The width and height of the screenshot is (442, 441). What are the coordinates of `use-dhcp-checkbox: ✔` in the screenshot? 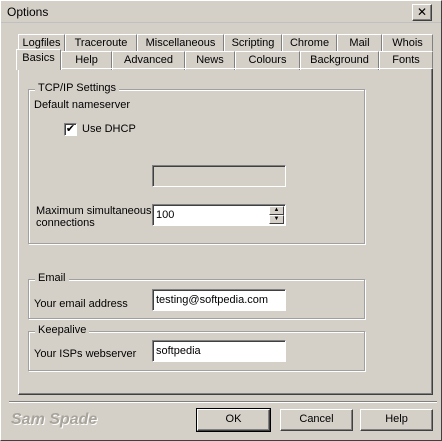 It's located at (70, 129).